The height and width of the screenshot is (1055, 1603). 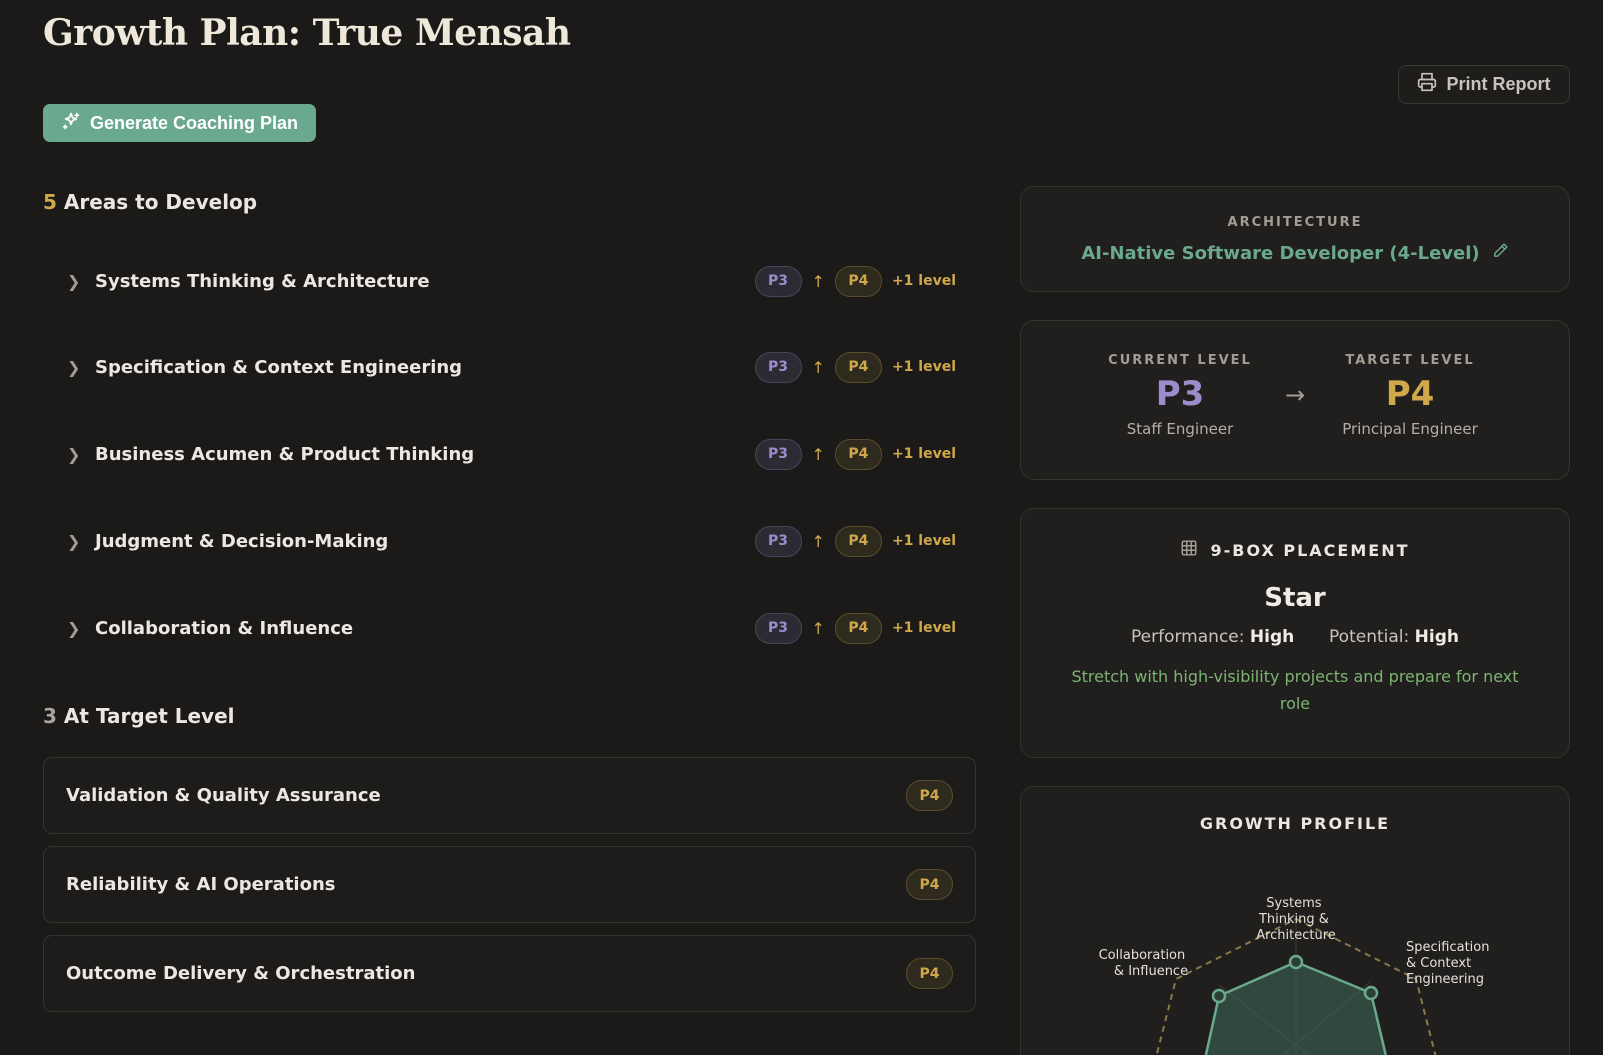 I want to click on arrow-right-icon: →, so click(x=1295, y=395).